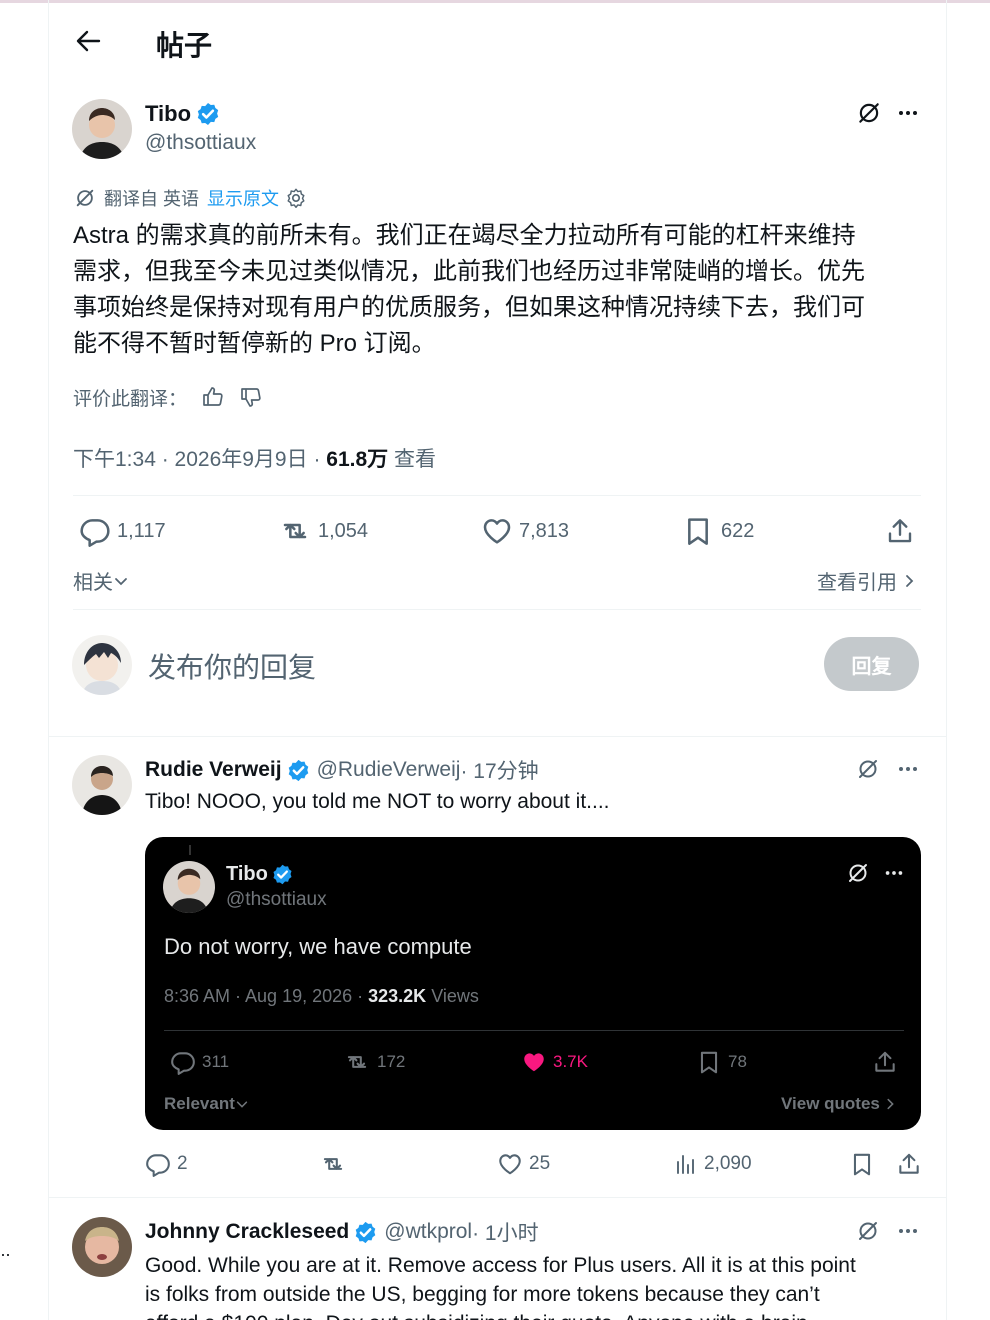 This screenshot has width=990, height=1320. Describe the element at coordinates (397, 996) in the screenshot. I see `quoted-views-count: 323.2K` at that location.